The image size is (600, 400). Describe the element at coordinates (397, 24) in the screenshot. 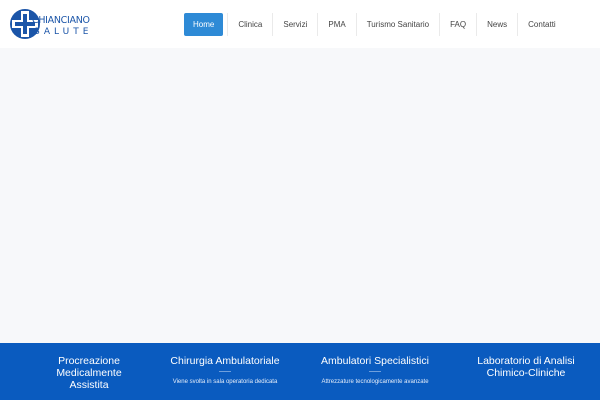

I see `nav-item-turismo-sanitario: Turismo Sanitario` at that location.